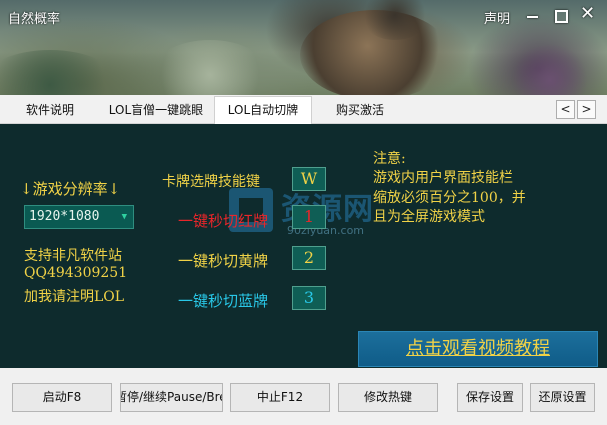 The height and width of the screenshot is (425, 607). What do you see at coordinates (263, 110) in the screenshot?
I see `tab-auto-card-pick: LOL自动切牌` at bounding box center [263, 110].